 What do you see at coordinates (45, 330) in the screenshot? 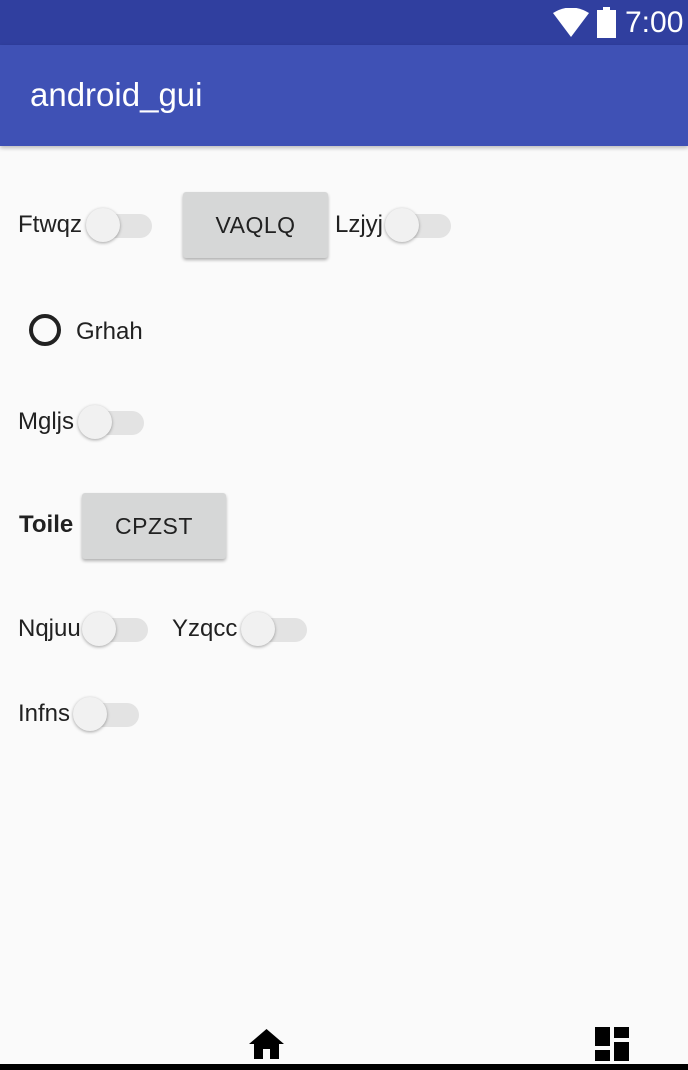
I see `grhah-radio` at bounding box center [45, 330].